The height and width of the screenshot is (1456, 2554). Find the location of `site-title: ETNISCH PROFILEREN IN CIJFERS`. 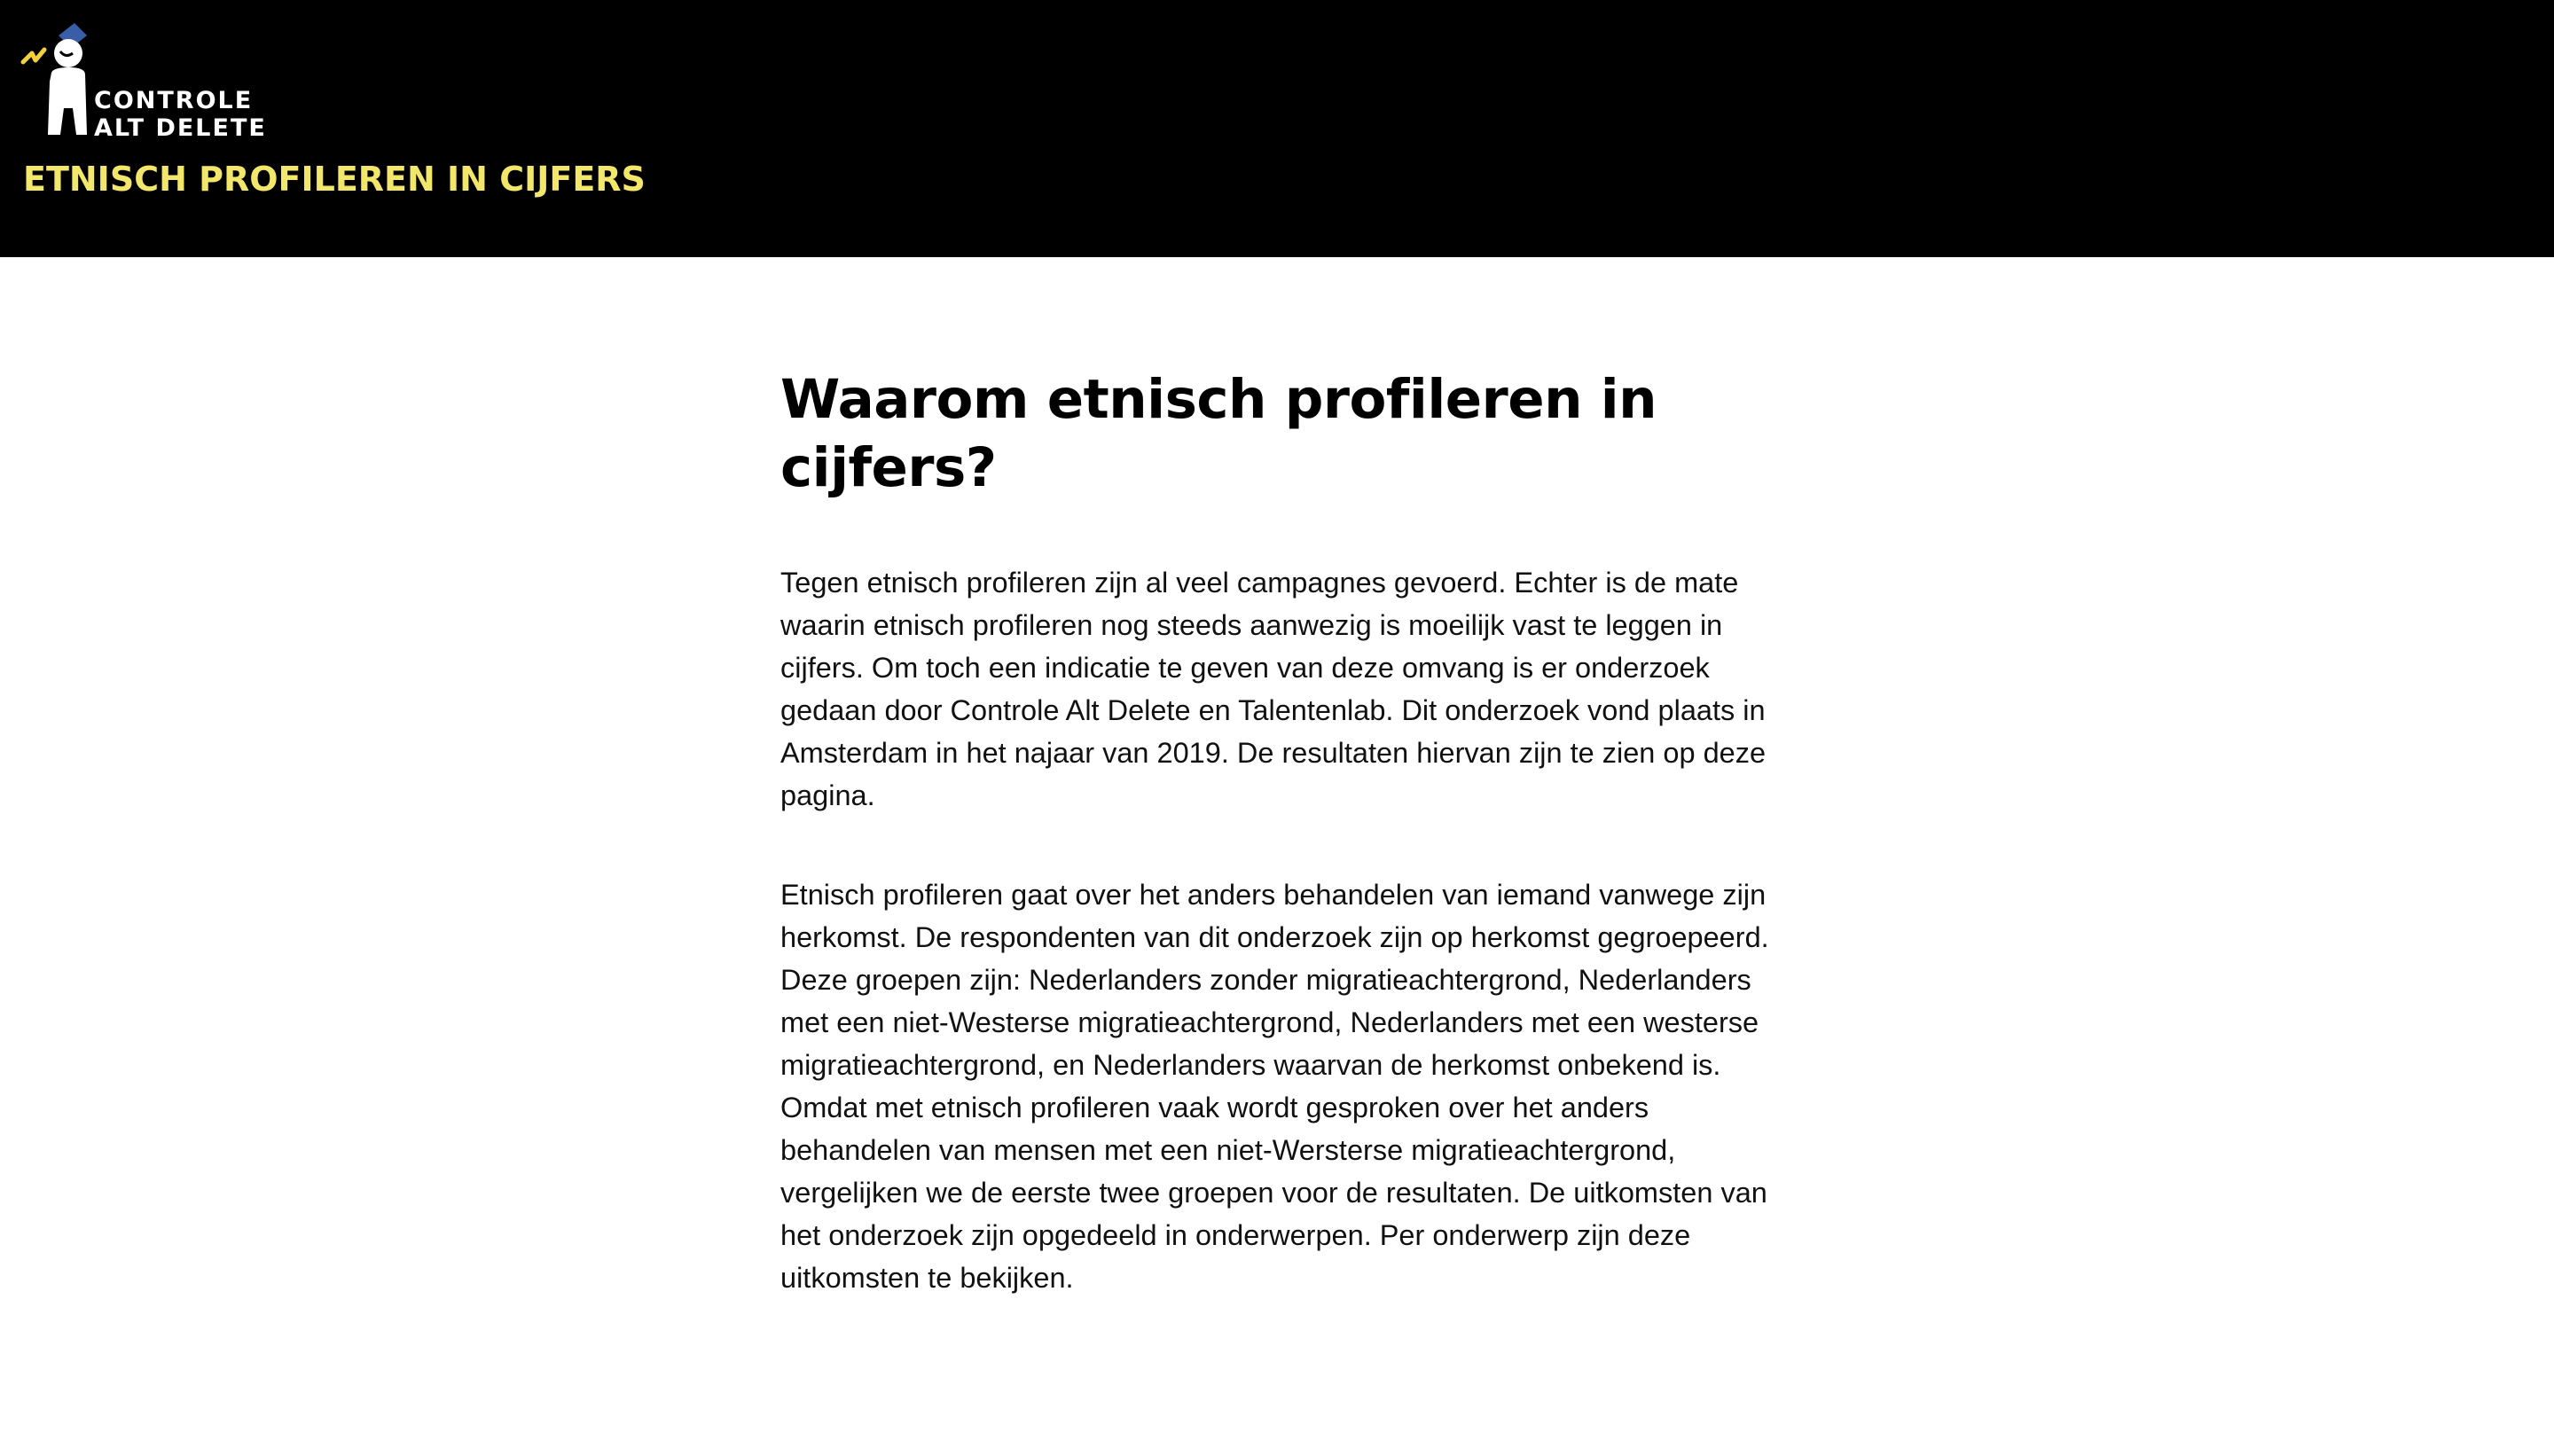

site-title: ETNISCH PROFILEREN IN CIJFERS is located at coordinates (334, 179).